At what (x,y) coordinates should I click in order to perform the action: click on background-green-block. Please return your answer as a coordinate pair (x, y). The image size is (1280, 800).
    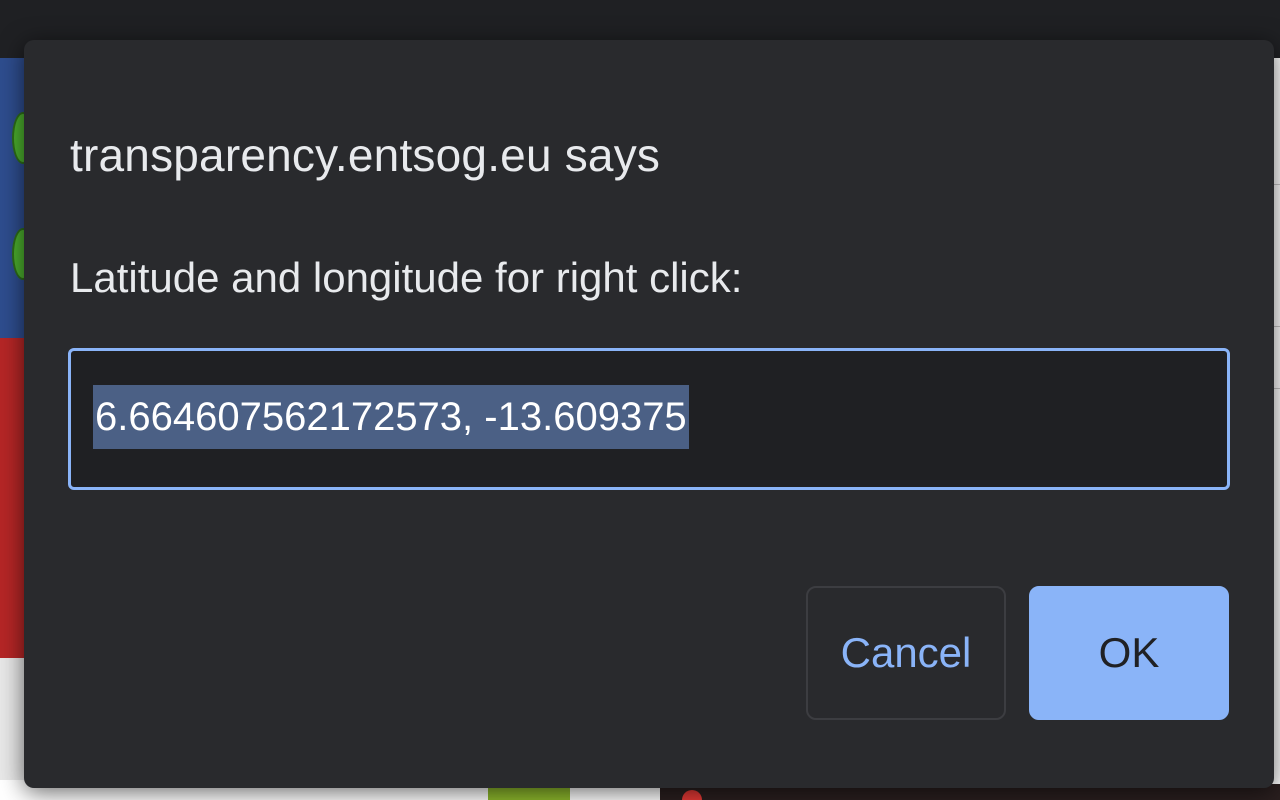
    Looking at the image, I should click on (529, 793).